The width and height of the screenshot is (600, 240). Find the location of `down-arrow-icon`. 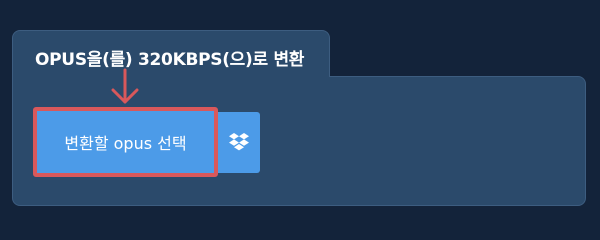

down-arrow-icon is located at coordinates (125, 86).